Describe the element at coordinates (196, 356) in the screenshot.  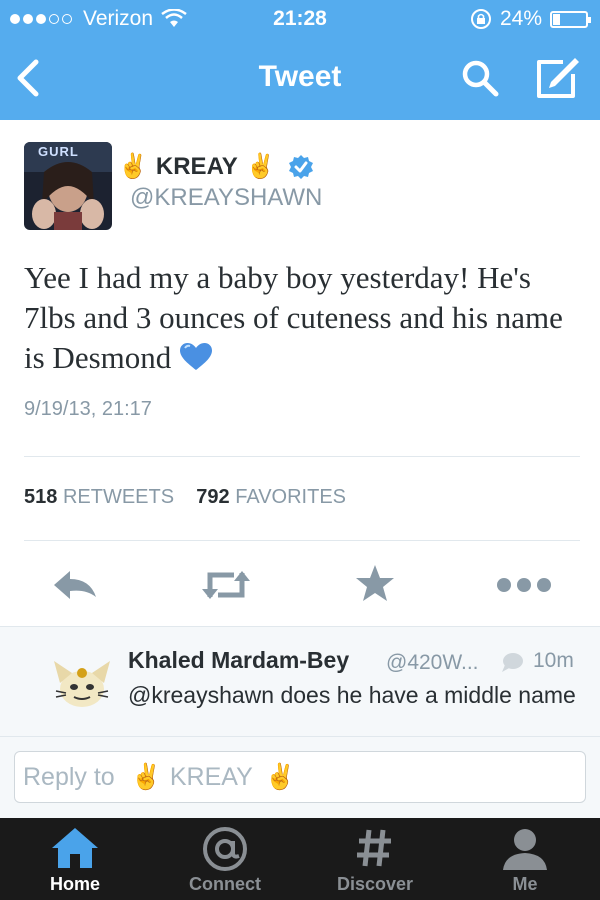
I see `blue-heart-icon` at that location.